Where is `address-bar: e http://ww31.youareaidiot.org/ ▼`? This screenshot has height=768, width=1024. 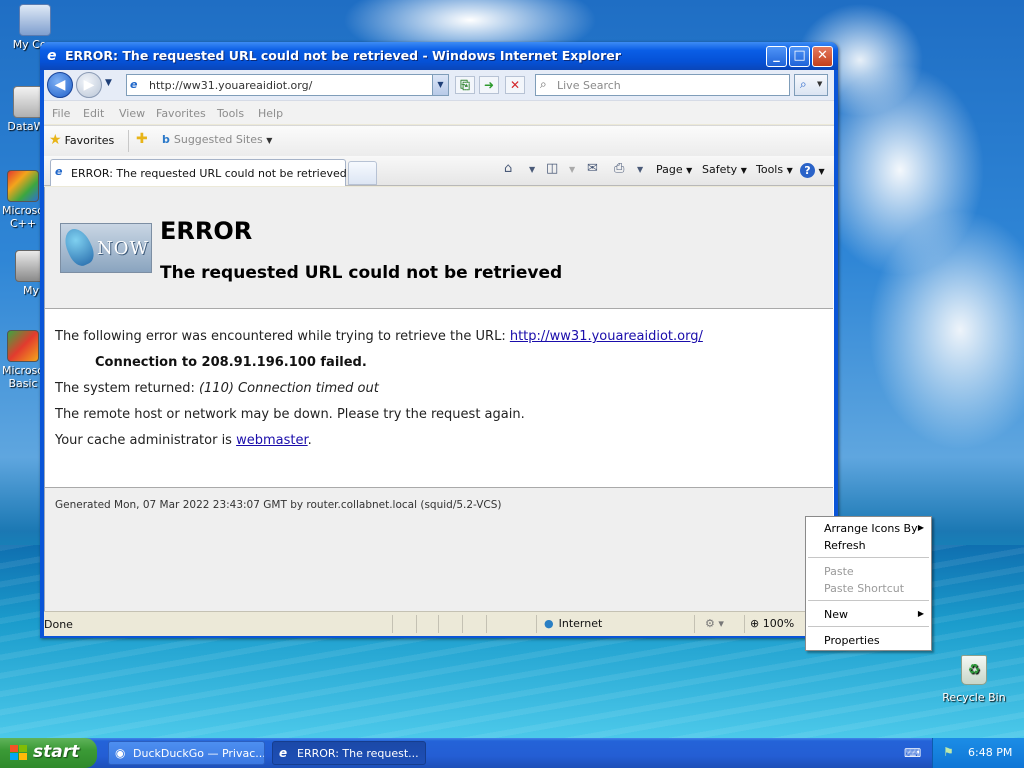
address-bar: e http://ww31.youareaidiot.org/ ▼ is located at coordinates (287, 85).